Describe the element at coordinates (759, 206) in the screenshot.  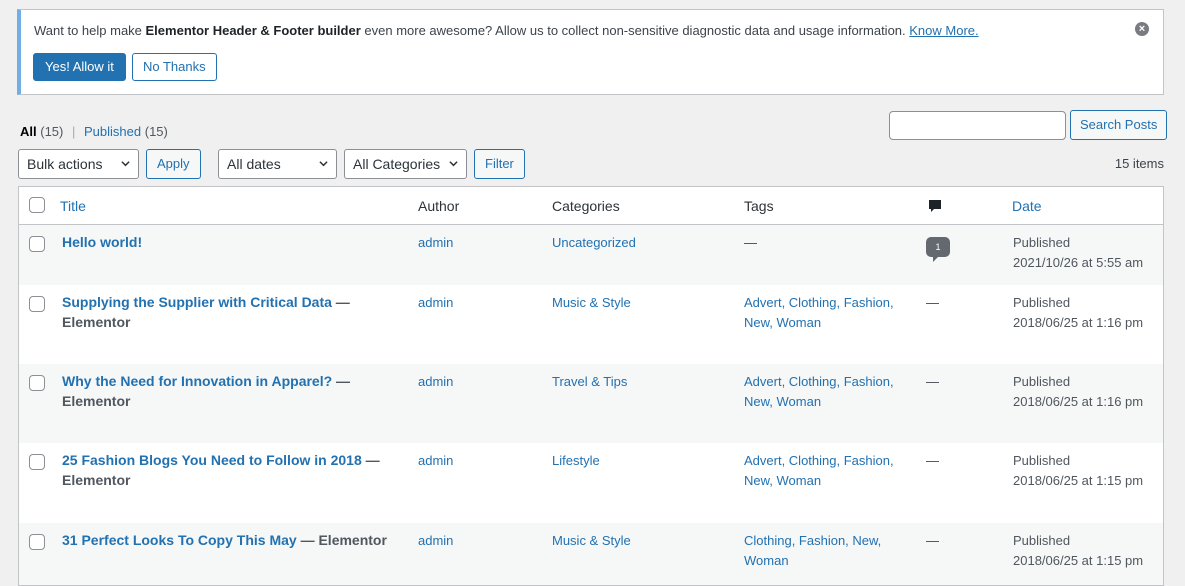
I see `column-tags: Tags` at that location.